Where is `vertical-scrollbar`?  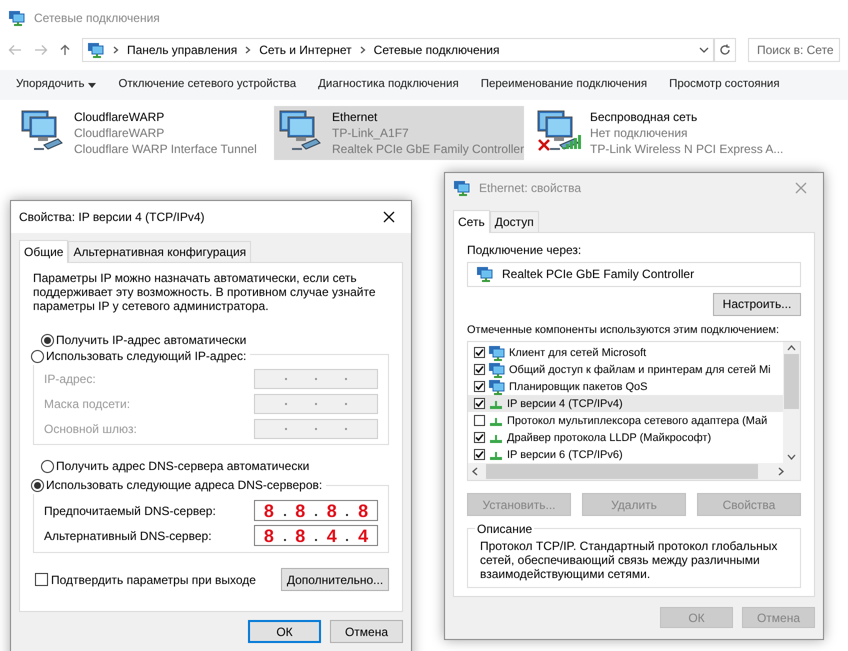
vertical-scrollbar is located at coordinates (791, 403).